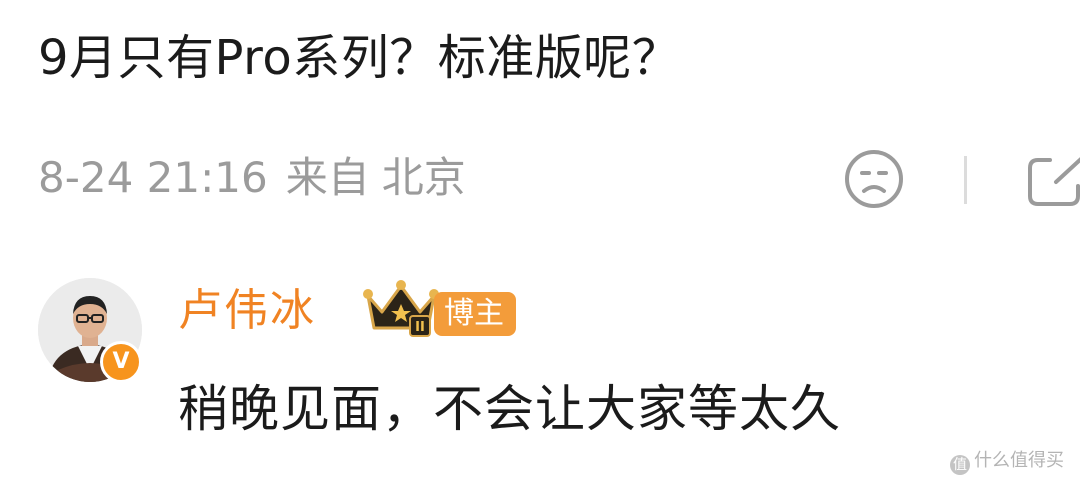 This screenshot has width=1080, height=485. Describe the element at coordinates (153, 177) in the screenshot. I see `post-time: 8-24 21:16` at that location.